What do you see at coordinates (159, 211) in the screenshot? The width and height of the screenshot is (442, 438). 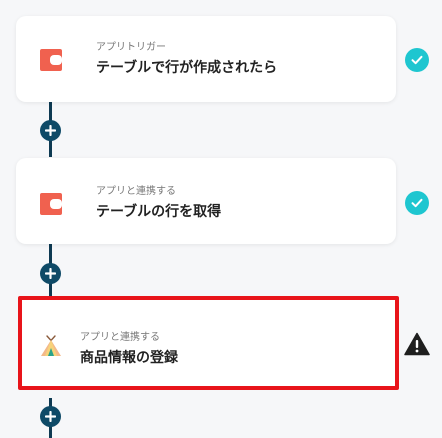 I see `step-title: テーブルの行を取得` at bounding box center [159, 211].